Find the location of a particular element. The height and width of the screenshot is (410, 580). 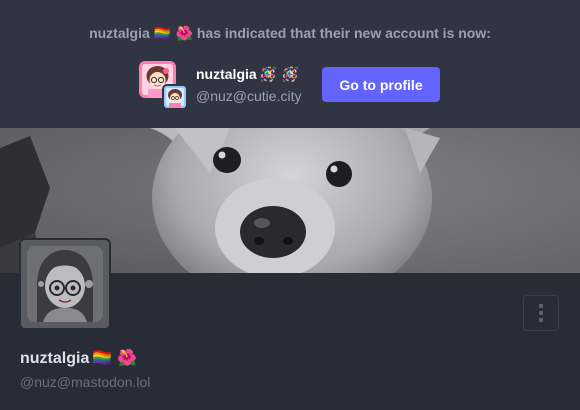

profile-avatar is located at coordinates (65, 284).